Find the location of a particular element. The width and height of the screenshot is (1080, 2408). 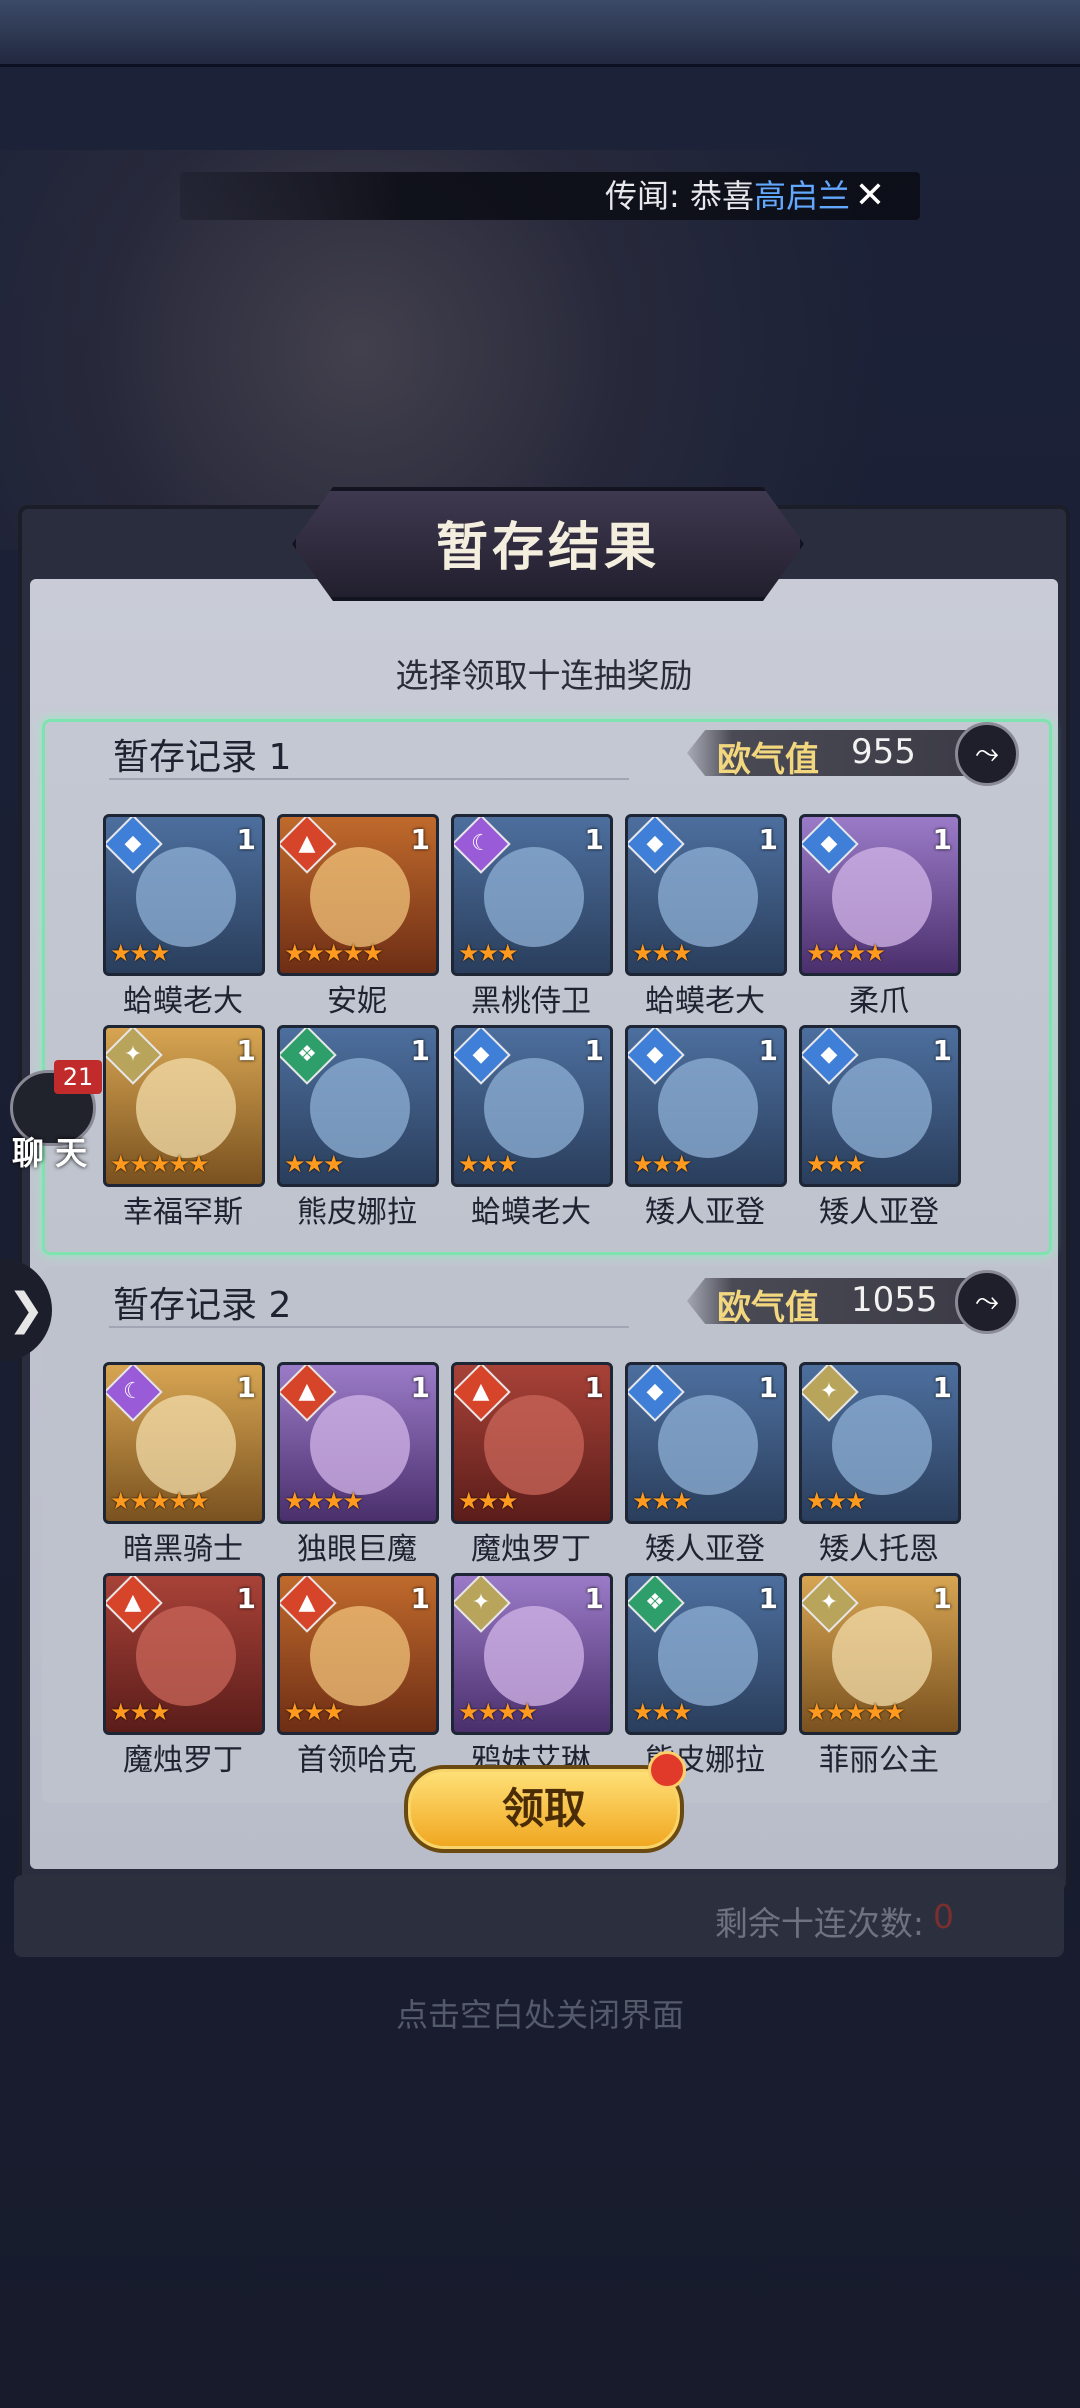

record-title: 暂存记录 2 is located at coordinates (202, 1305).